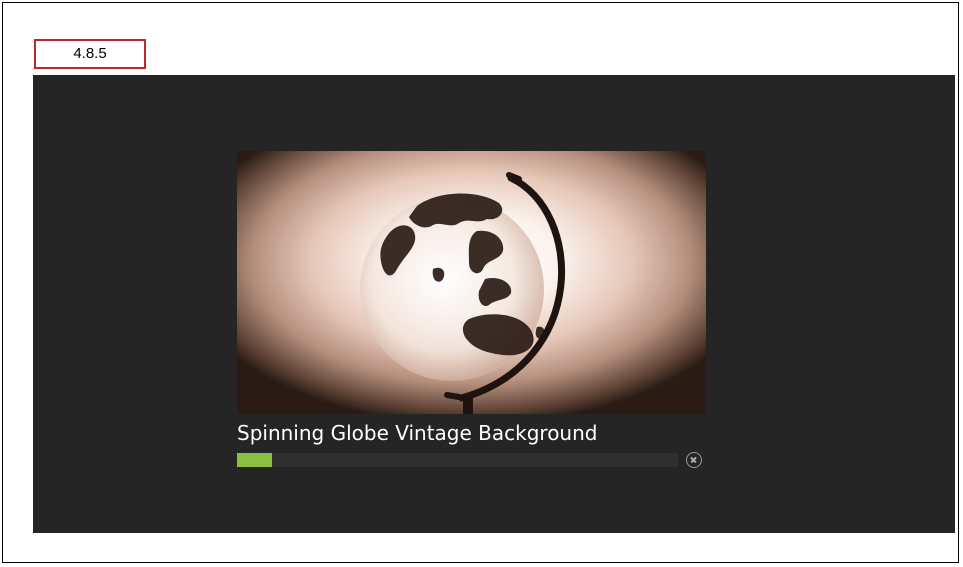 This screenshot has height=567, width=963. I want to click on version-label: 4.8.5, so click(90, 54).